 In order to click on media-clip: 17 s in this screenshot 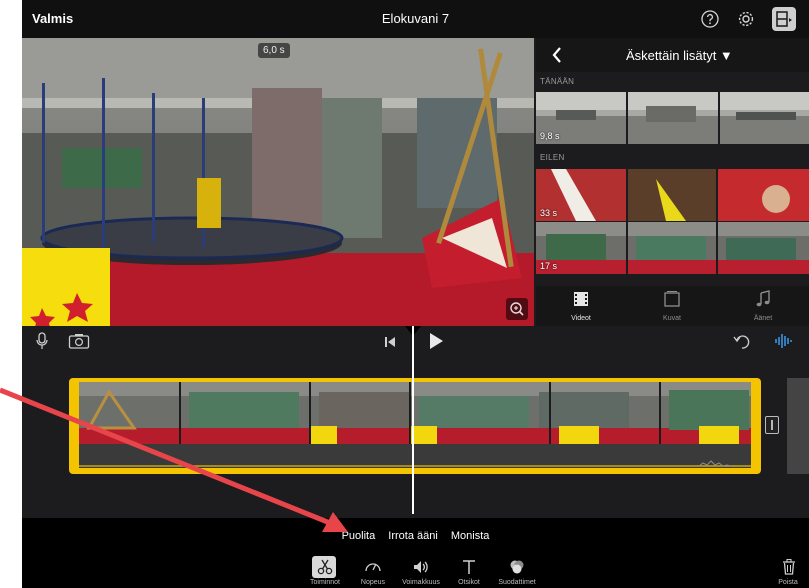, I will do `click(672, 248)`.